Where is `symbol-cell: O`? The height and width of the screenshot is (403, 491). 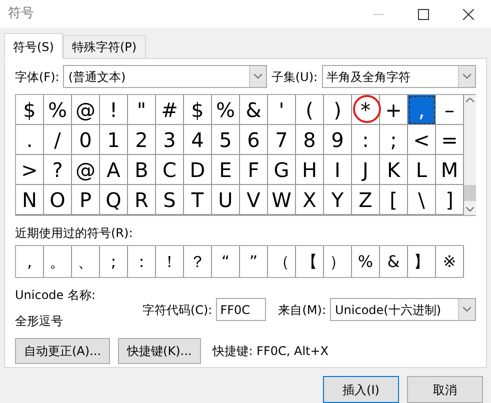
symbol-cell: O is located at coordinates (58, 200).